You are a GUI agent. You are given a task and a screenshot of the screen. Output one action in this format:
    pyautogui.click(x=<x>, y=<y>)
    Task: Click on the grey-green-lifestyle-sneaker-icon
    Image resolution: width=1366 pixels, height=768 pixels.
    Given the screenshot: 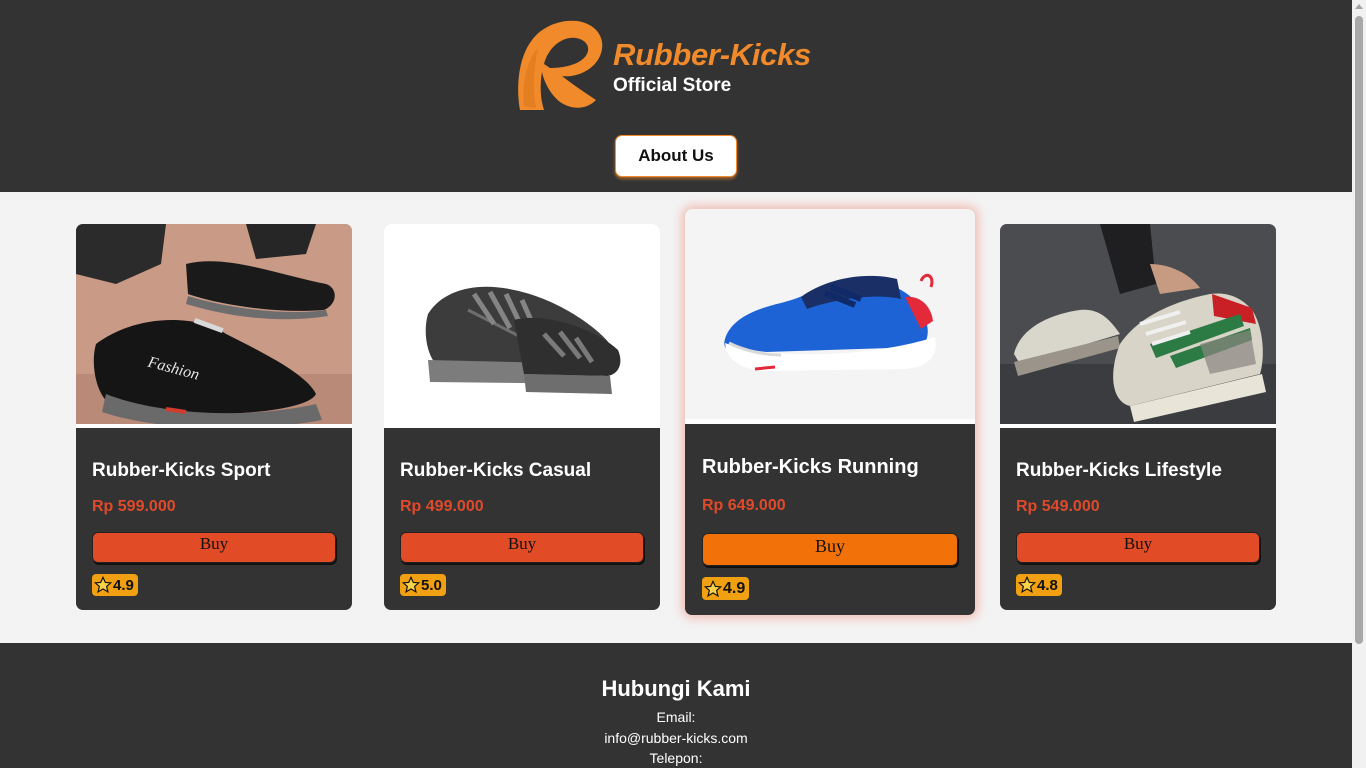 What is the action you would take?
    pyautogui.click(x=1138, y=324)
    